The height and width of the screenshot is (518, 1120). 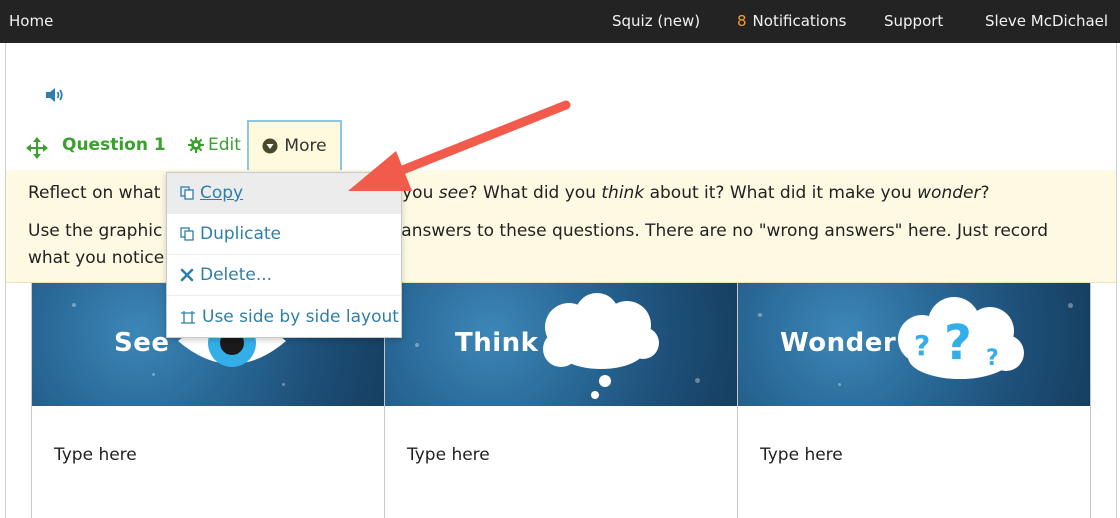 What do you see at coordinates (448, 455) in the screenshot?
I see `think-answer-input: Type here` at bounding box center [448, 455].